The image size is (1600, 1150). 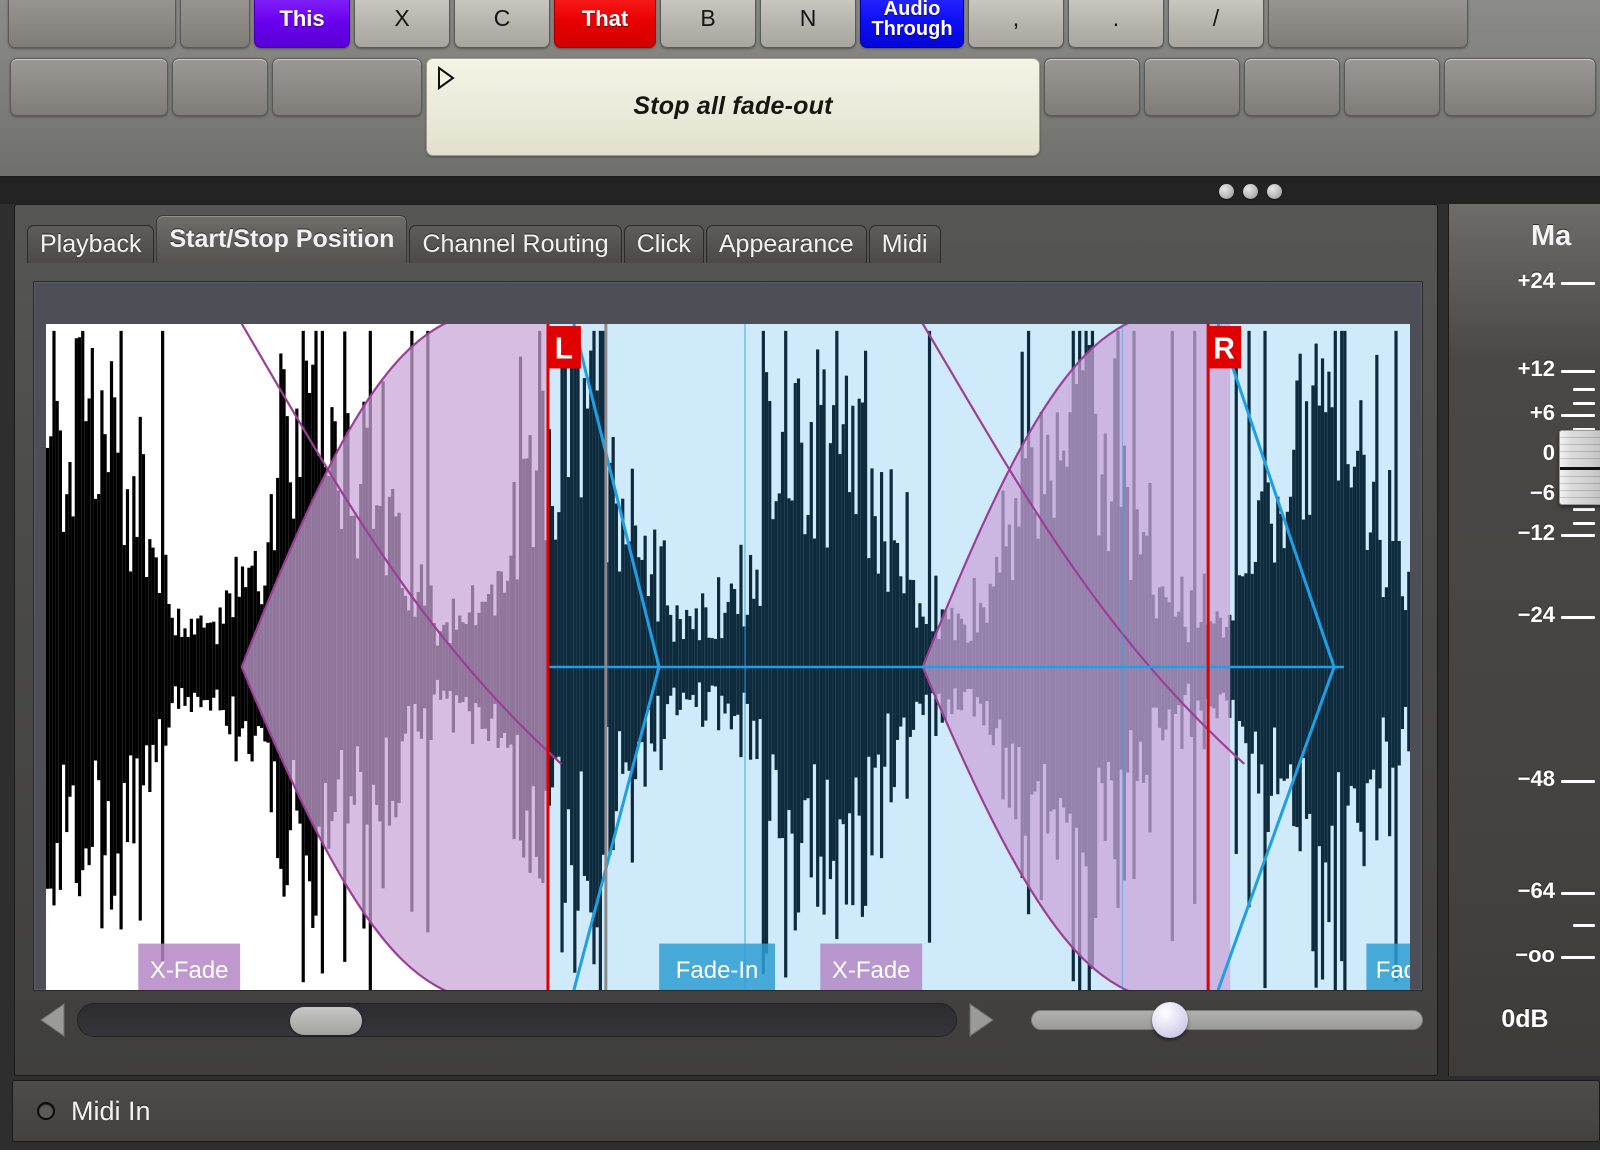 What do you see at coordinates (1227, 1020) in the screenshot?
I see `zoom-slider` at bounding box center [1227, 1020].